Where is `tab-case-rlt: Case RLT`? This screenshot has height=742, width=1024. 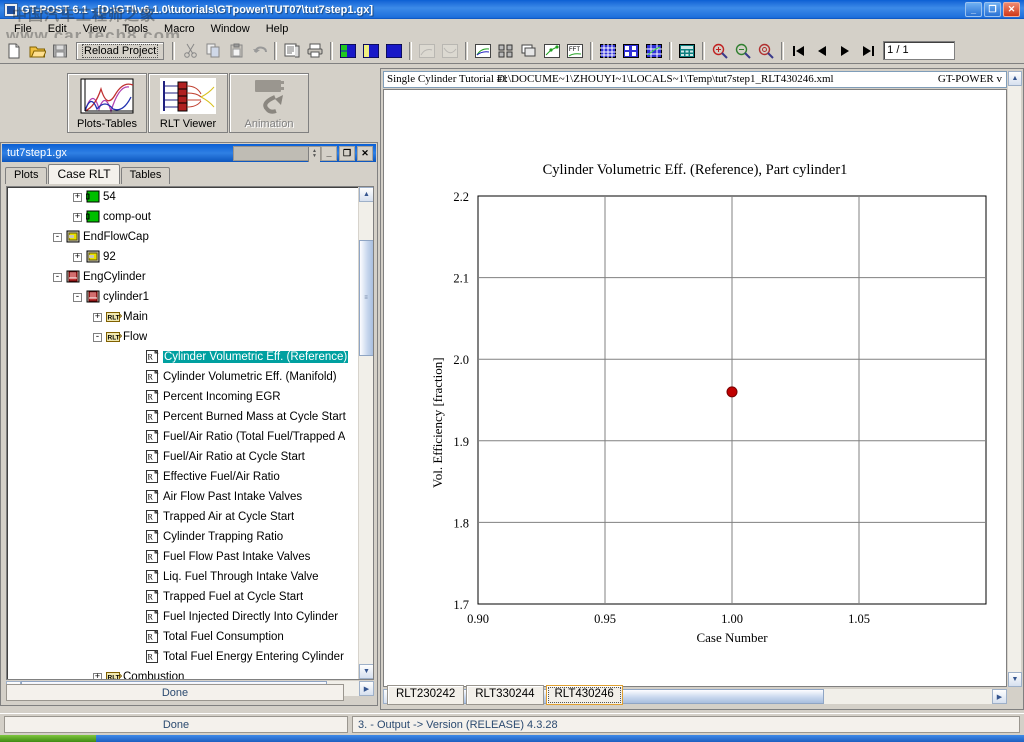
tab-case-rlt: Case RLT is located at coordinates (84, 174).